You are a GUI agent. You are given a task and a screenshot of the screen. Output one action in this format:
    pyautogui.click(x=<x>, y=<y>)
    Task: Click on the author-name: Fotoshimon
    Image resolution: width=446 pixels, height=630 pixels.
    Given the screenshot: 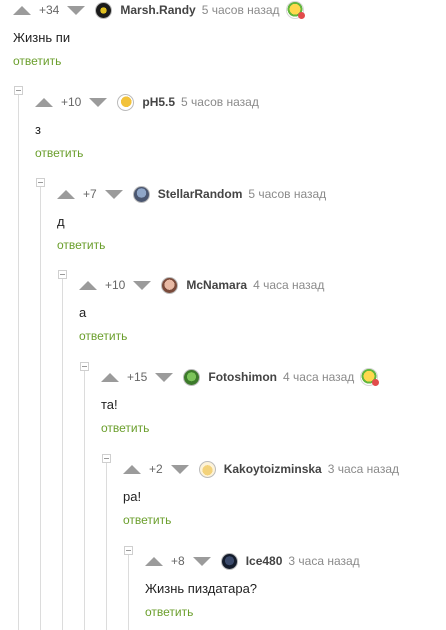 What is the action you would take?
    pyautogui.click(x=242, y=377)
    